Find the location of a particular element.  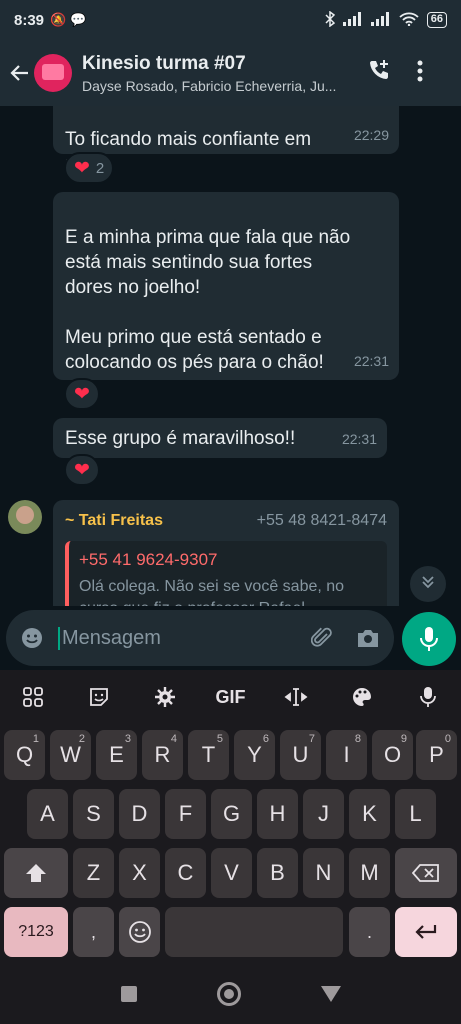

key-p: P0 is located at coordinates (436, 755).